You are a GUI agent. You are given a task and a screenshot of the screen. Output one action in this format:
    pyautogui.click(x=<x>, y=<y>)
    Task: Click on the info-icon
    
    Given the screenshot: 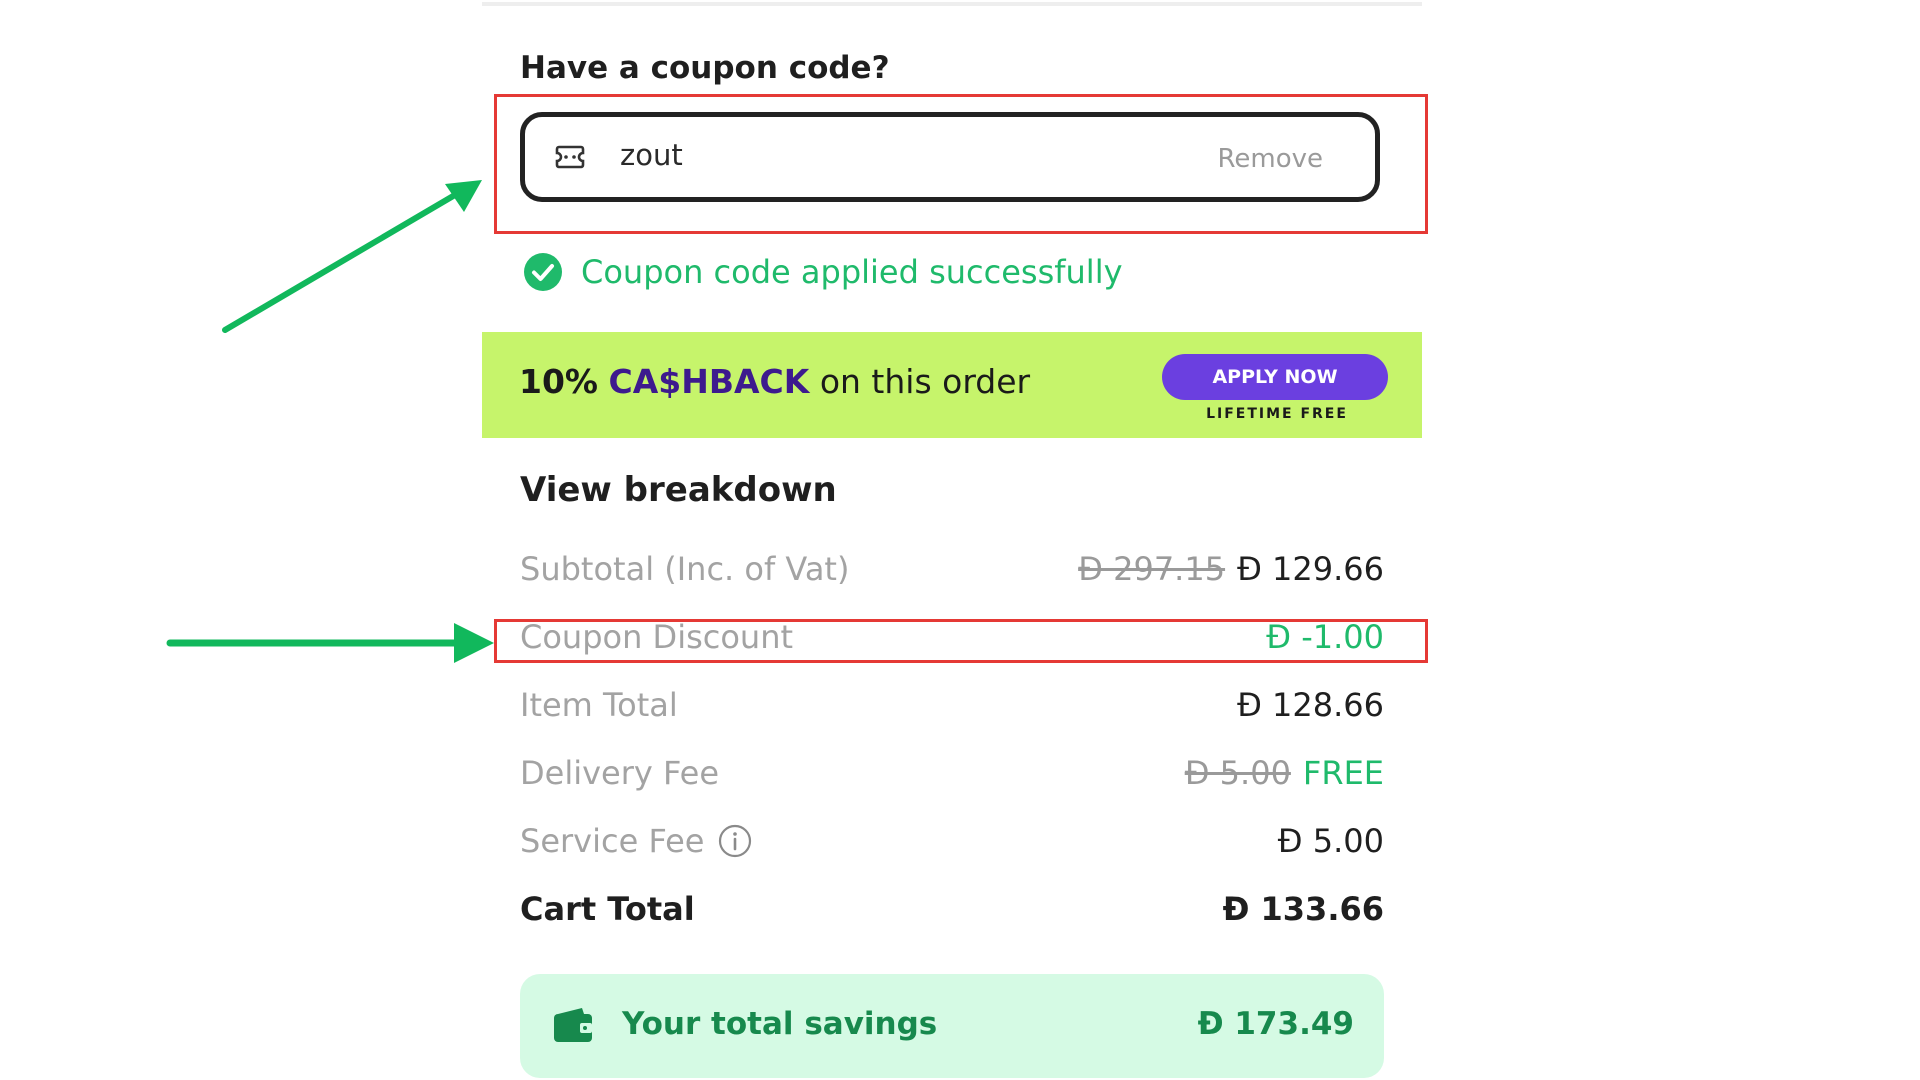 What is the action you would take?
    pyautogui.click(x=735, y=841)
    